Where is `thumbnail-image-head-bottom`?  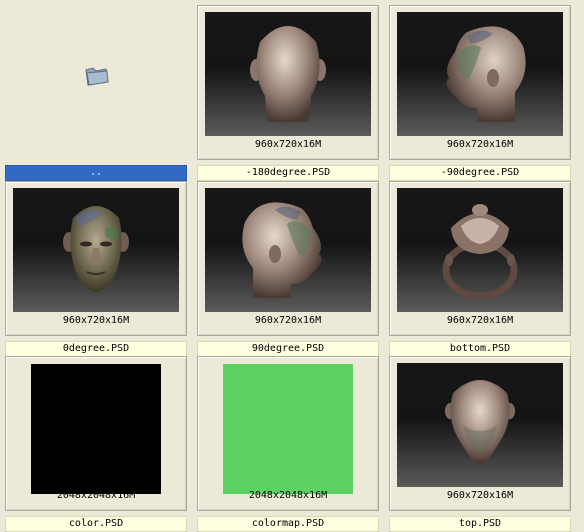 thumbnail-image-head-bottom is located at coordinates (480, 250).